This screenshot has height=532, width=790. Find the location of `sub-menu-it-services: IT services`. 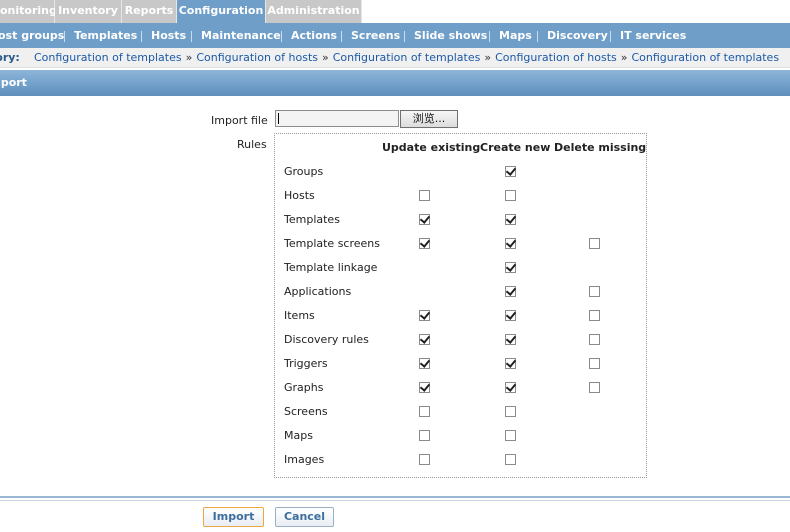

sub-menu-it-services: IT services is located at coordinates (653, 35).